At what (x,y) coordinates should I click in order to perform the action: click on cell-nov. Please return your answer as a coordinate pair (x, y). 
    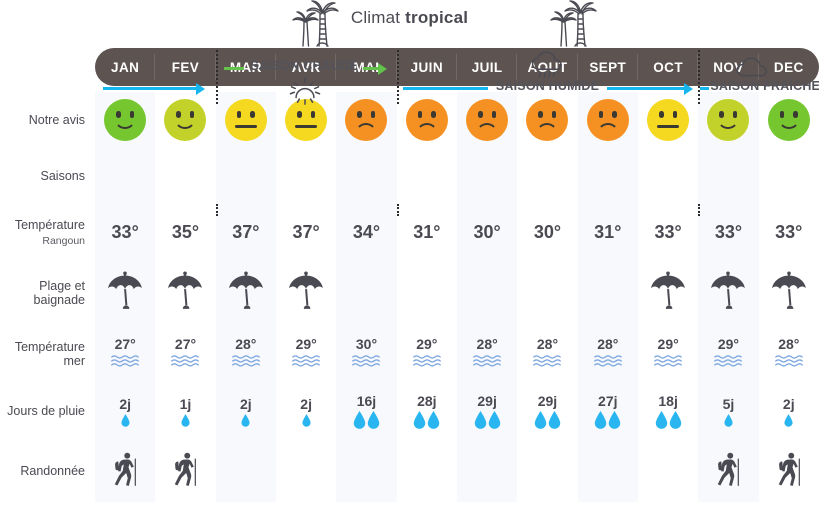
    Looking at the image, I should click on (728, 293).